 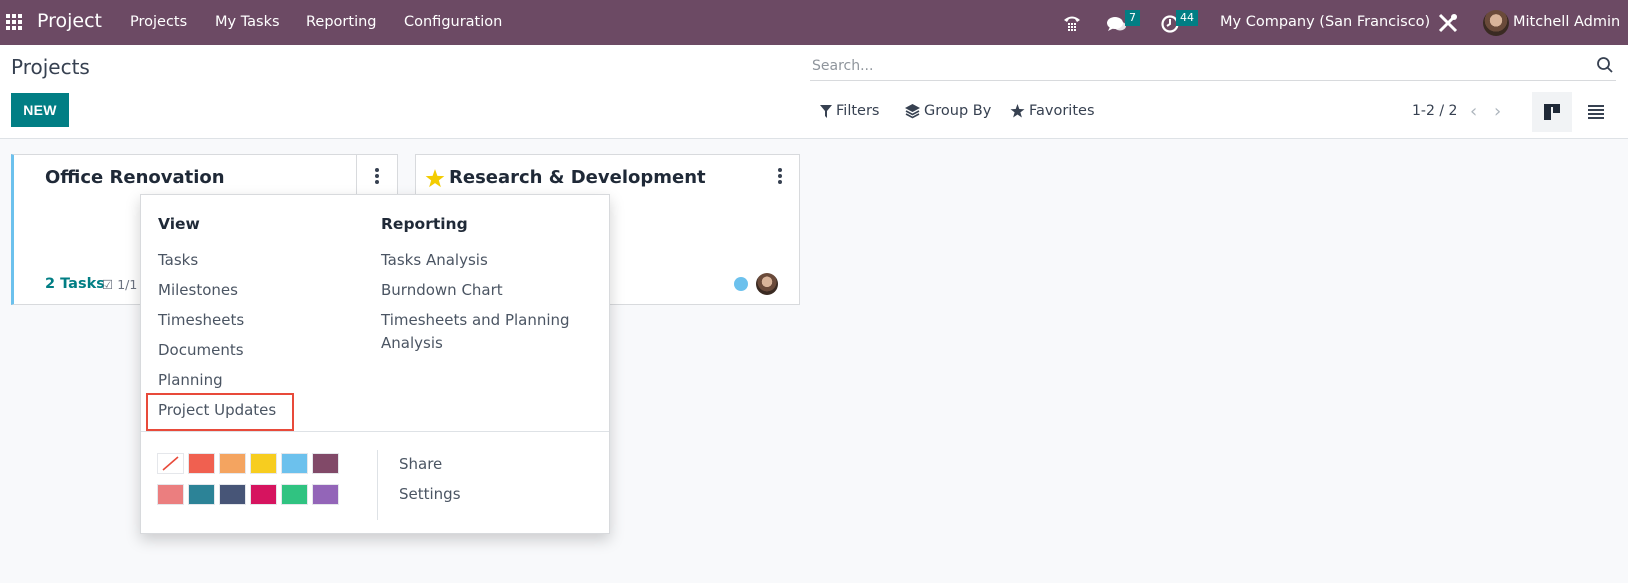 What do you see at coordinates (1473, 111) in the screenshot?
I see `pager-previous-icon: ‹` at bounding box center [1473, 111].